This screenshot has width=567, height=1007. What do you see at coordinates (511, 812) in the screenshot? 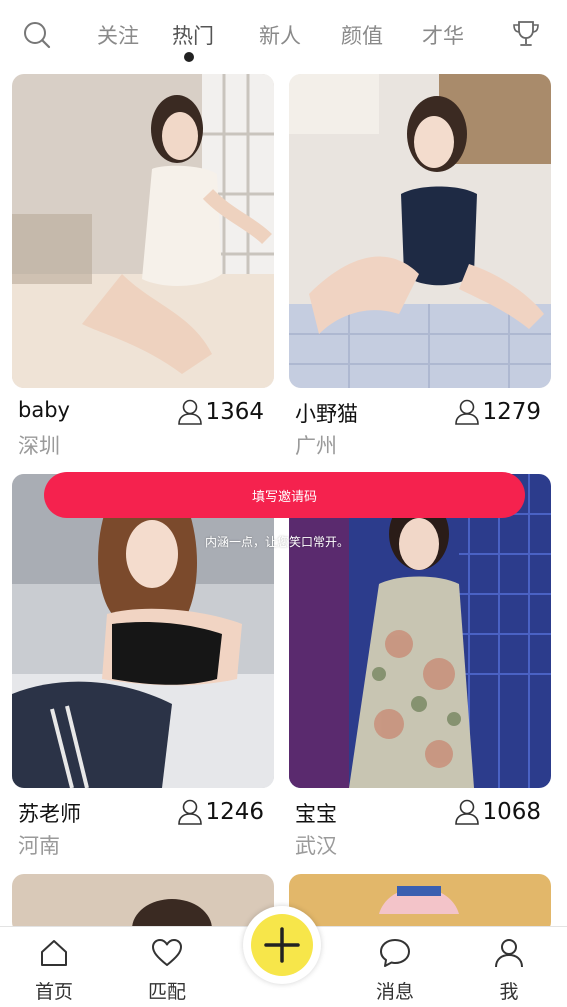
I see `like-count-value: 1068` at bounding box center [511, 812].